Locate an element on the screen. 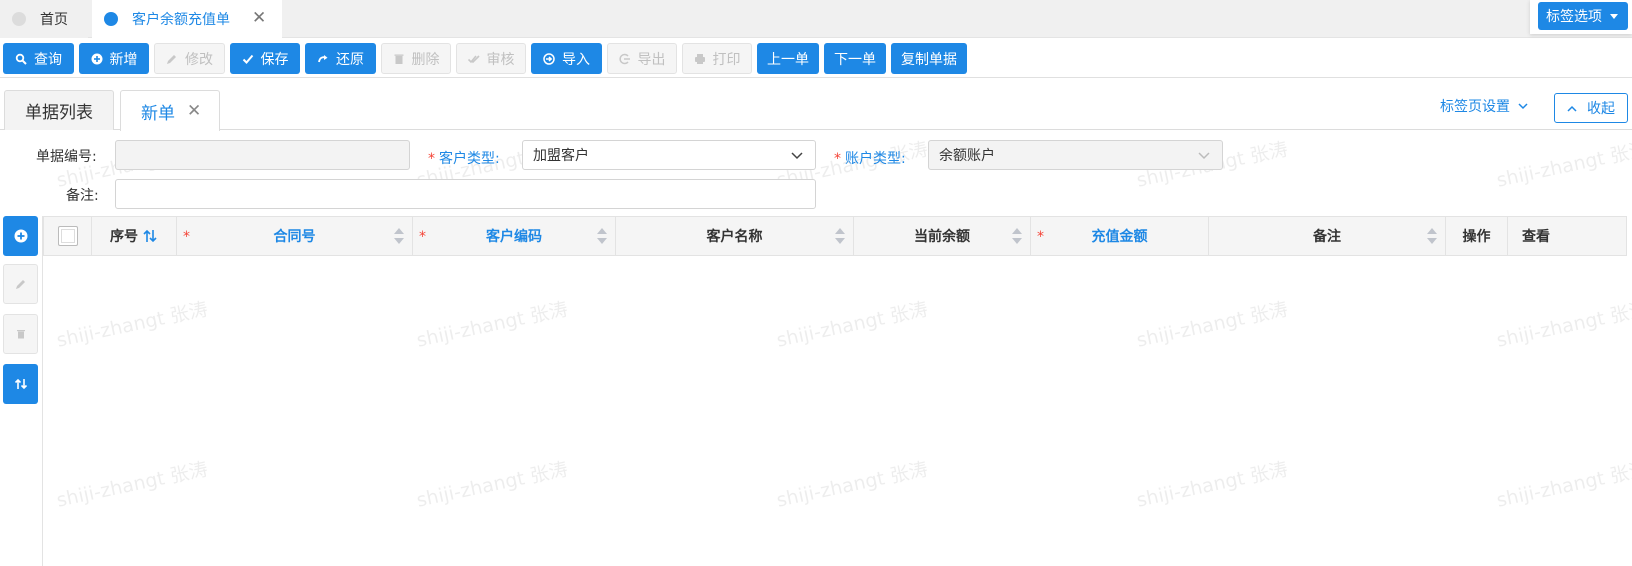 This screenshot has height=566, width=1632. edit-button: 修改 is located at coordinates (189, 58).